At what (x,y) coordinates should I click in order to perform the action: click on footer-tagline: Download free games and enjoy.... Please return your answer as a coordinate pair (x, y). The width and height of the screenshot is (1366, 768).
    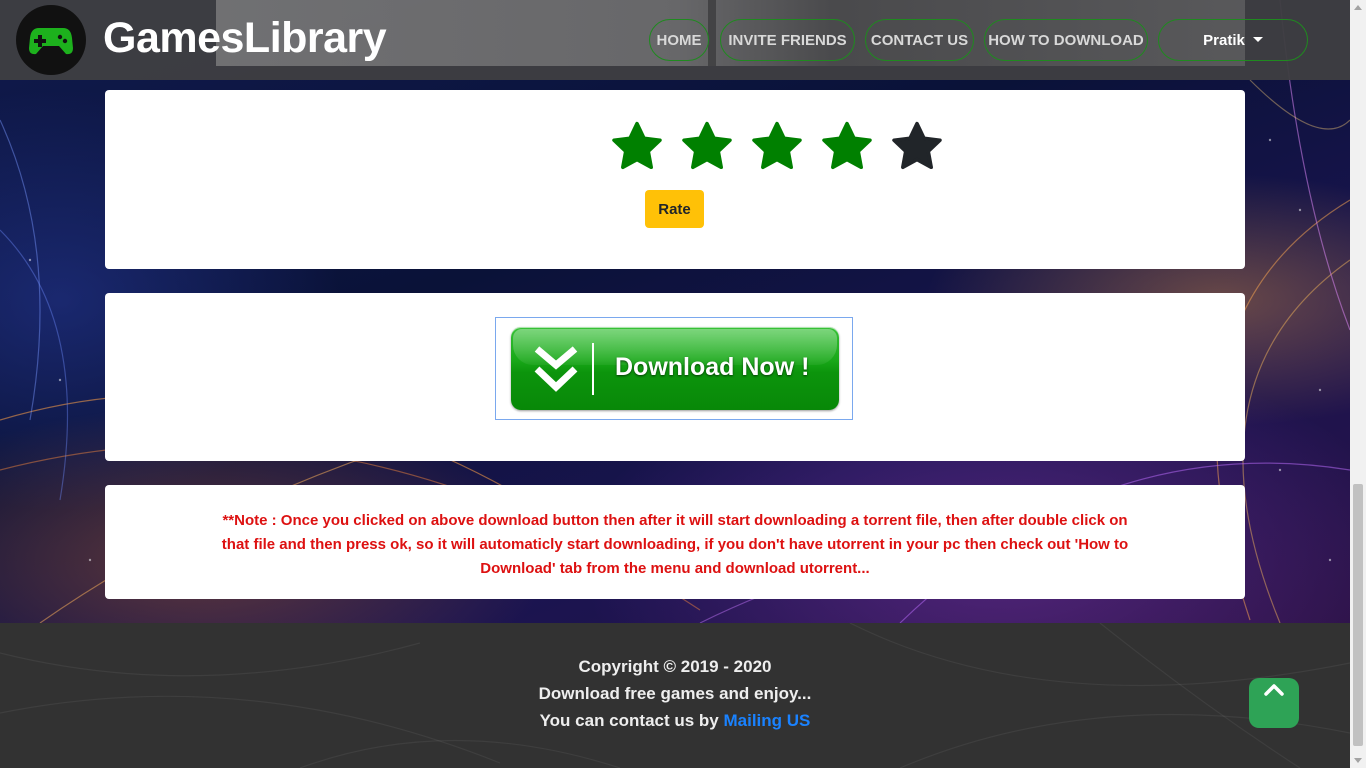
    Looking at the image, I should click on (675, 693).